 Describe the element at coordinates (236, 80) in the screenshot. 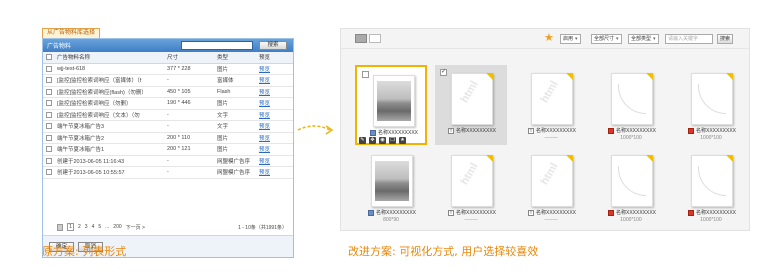

I see `material-type: 富媒体` at that location.